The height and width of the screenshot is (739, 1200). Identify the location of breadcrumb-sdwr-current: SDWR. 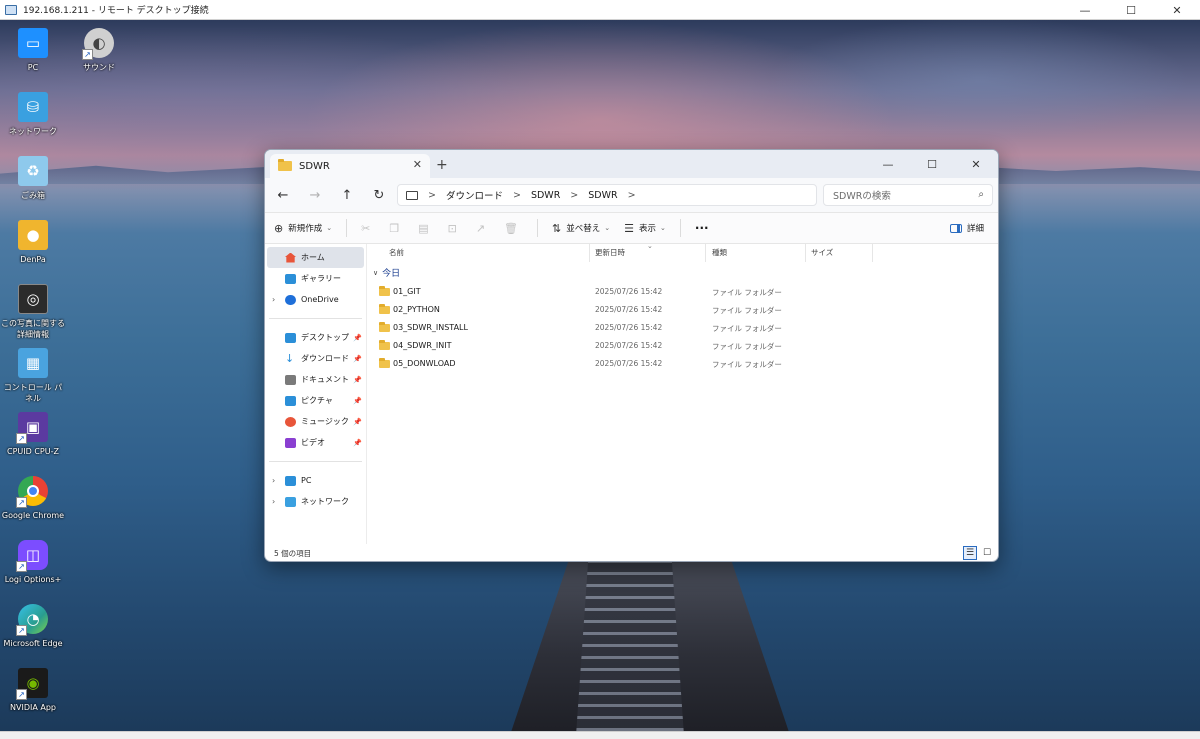
(602, 195).